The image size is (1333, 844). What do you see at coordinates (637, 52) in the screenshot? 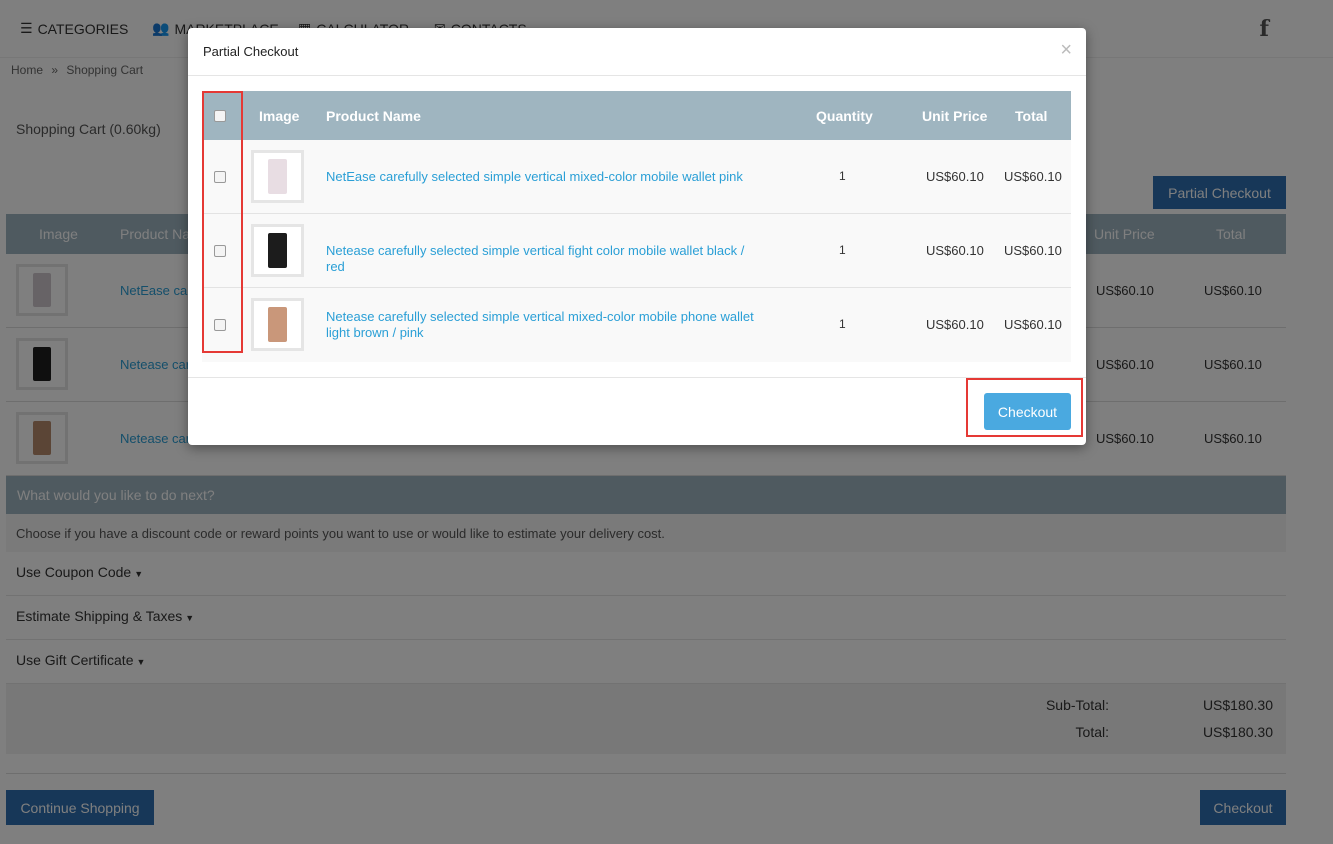
I see `modal-header: Partial Checkout ×` at bounding box center [637, 52].